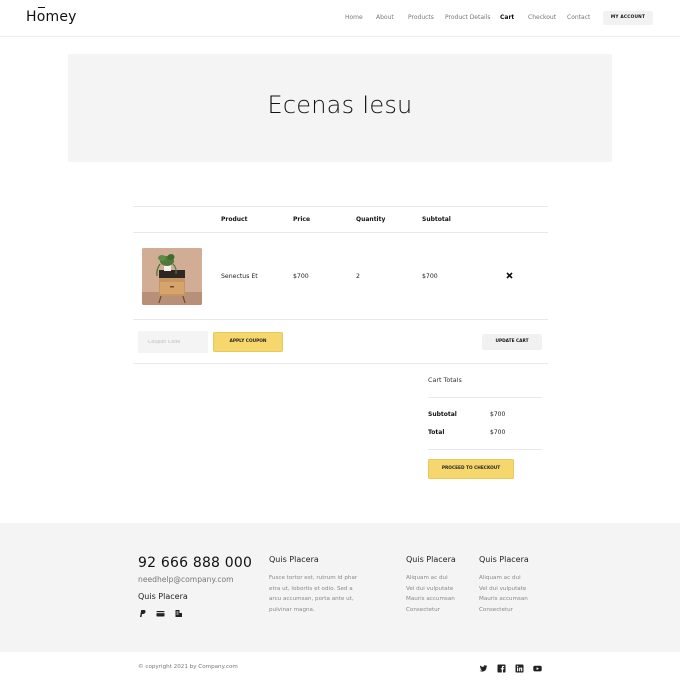 This screenshot has width=680, height=684. Describe the element at coordinates (519, 668) in the screenshot. I see `linkedin-icon` at that location.